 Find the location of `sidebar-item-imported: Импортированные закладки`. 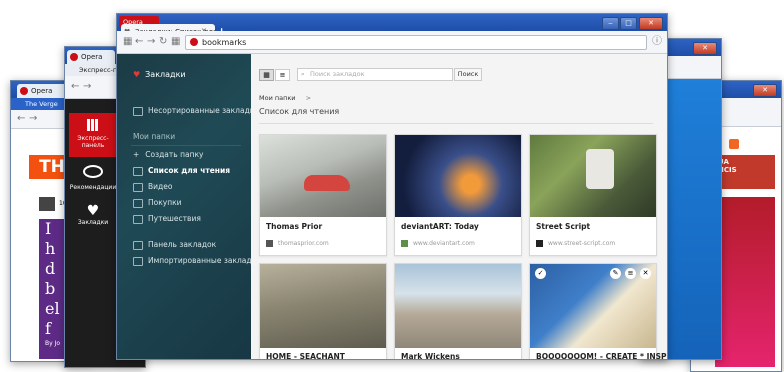

sidebar-item-imported: Импортированные закладки is located at coordinates (197, 261).